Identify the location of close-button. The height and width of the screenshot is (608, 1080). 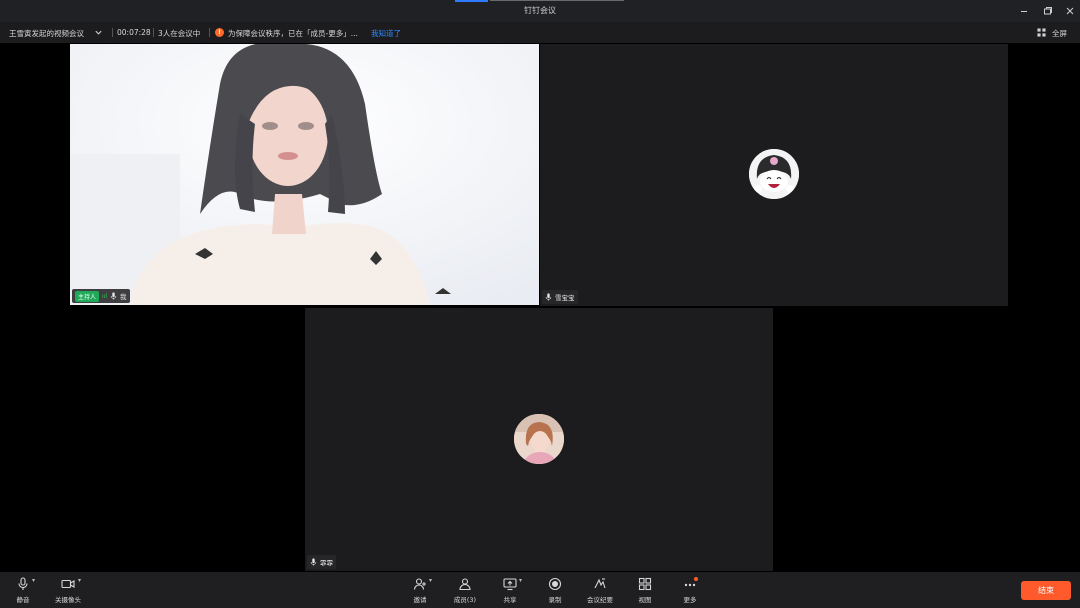
(1070, 11).